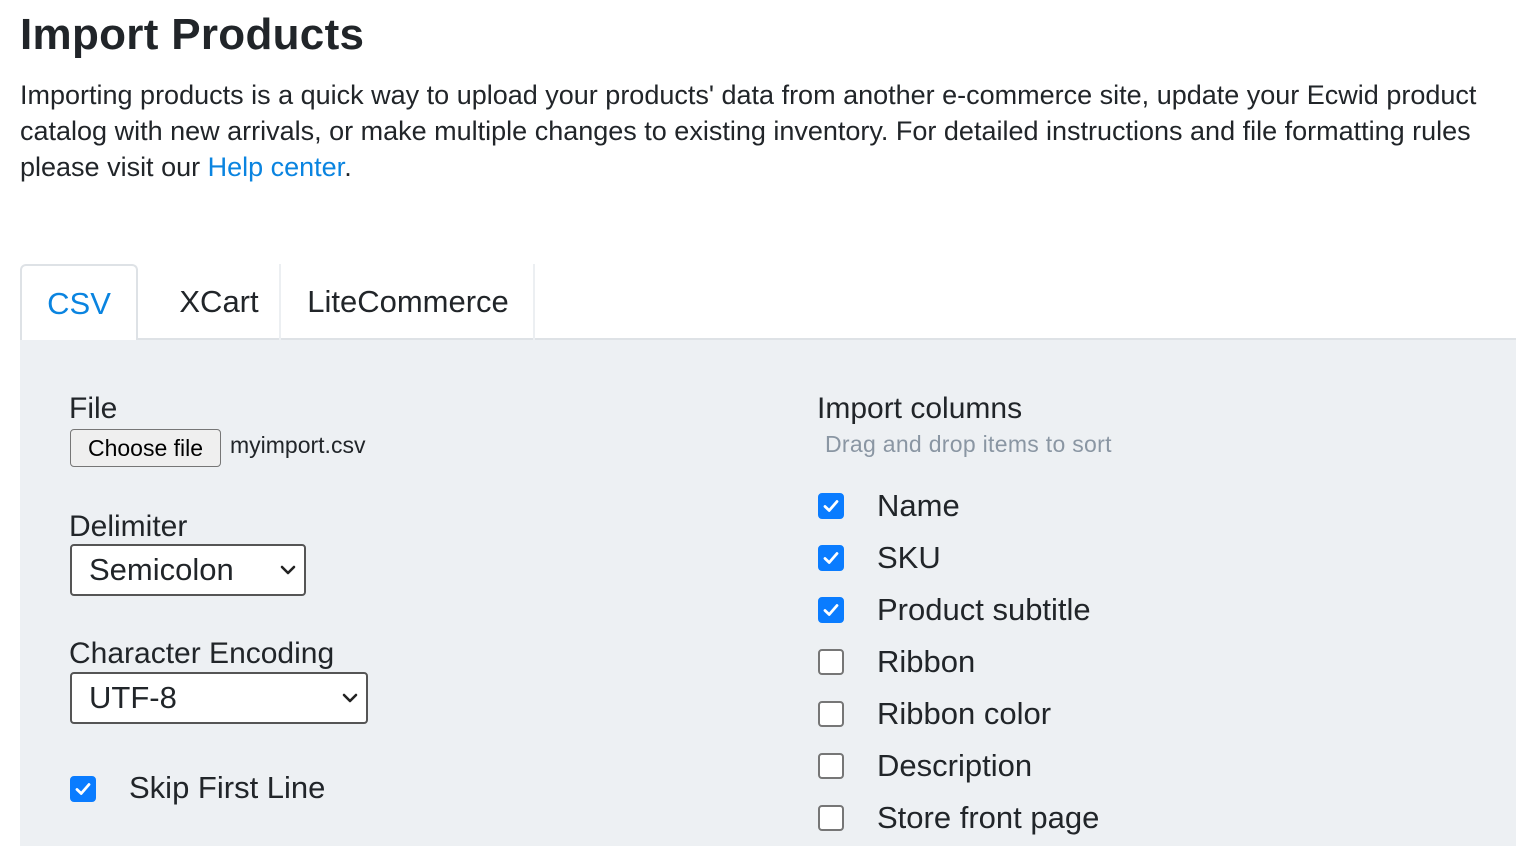 This screenshot has width=1536, height=846. Describe the element at coordinates (988, 817) in the screenshot. I see `column-label: Store front page` at that location.